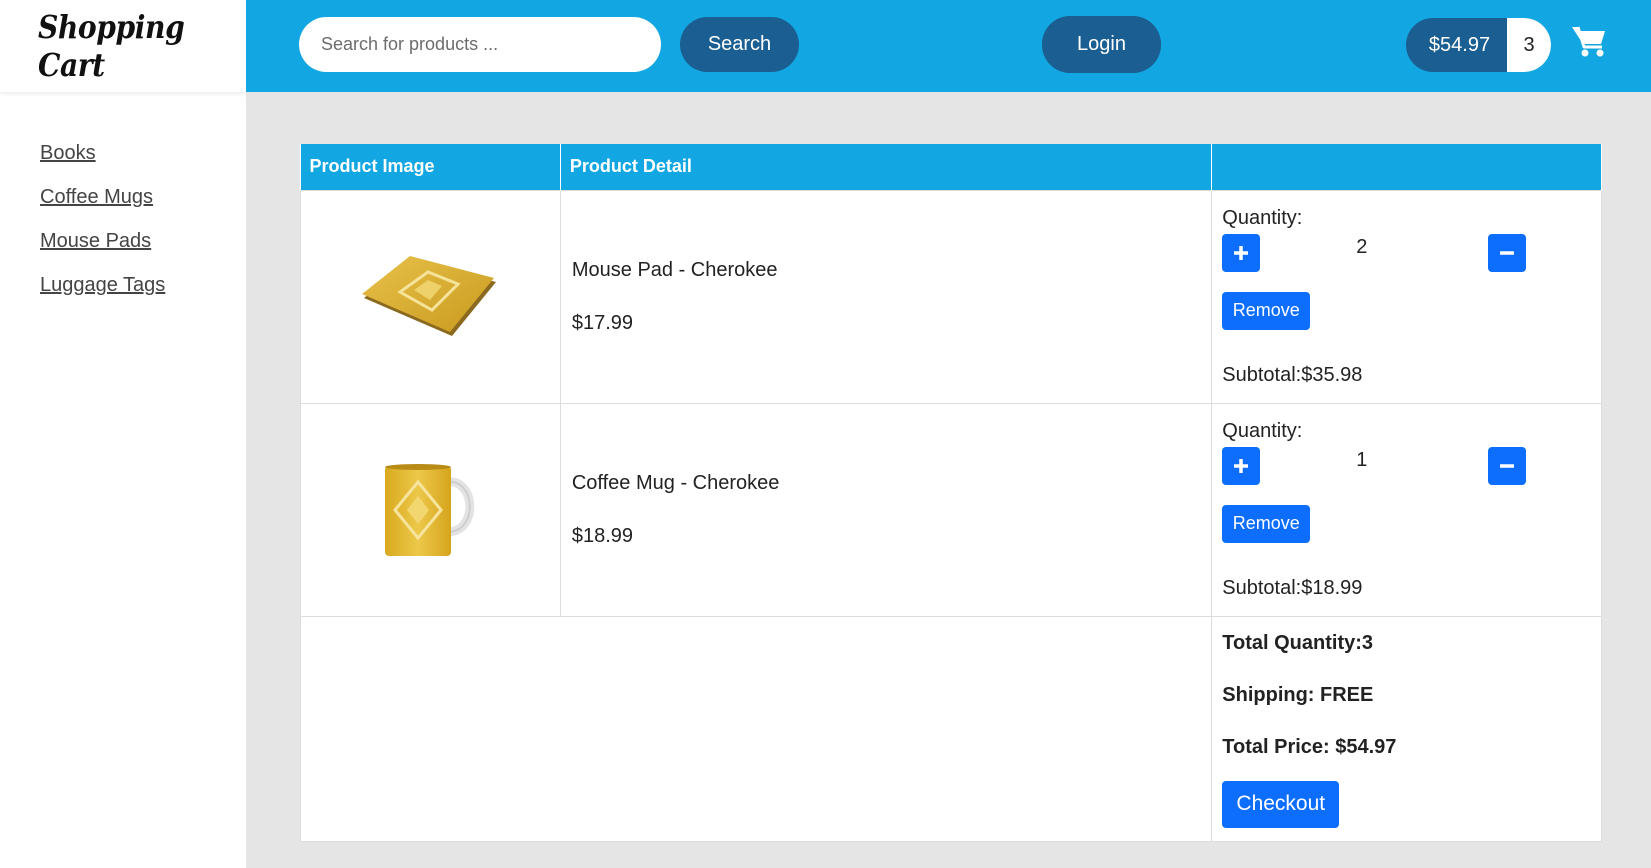  What do you see at coordinates (1101, 44) in the screenshot?
I see `login-button: Login` at bounding box center [1101, 44].